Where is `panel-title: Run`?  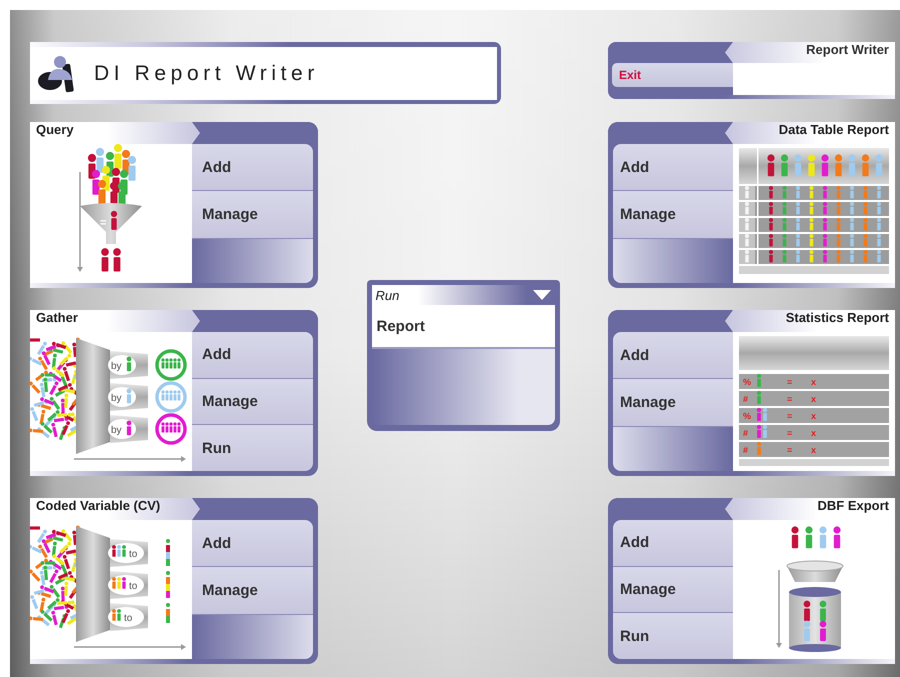 panel-title: Run is located at coordinates (388, 295).